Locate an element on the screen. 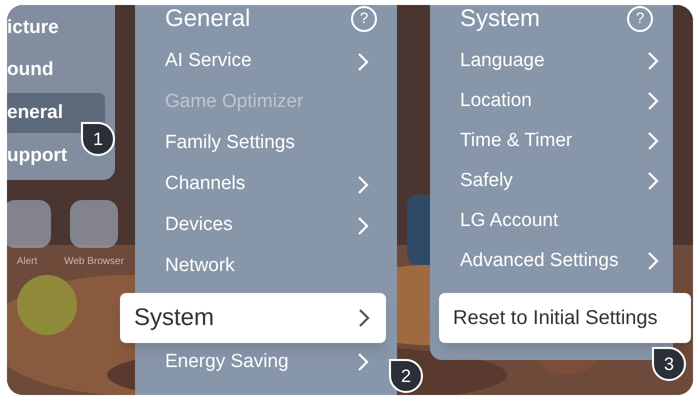  menu-item: Safely is located at coordinates (551, 181).